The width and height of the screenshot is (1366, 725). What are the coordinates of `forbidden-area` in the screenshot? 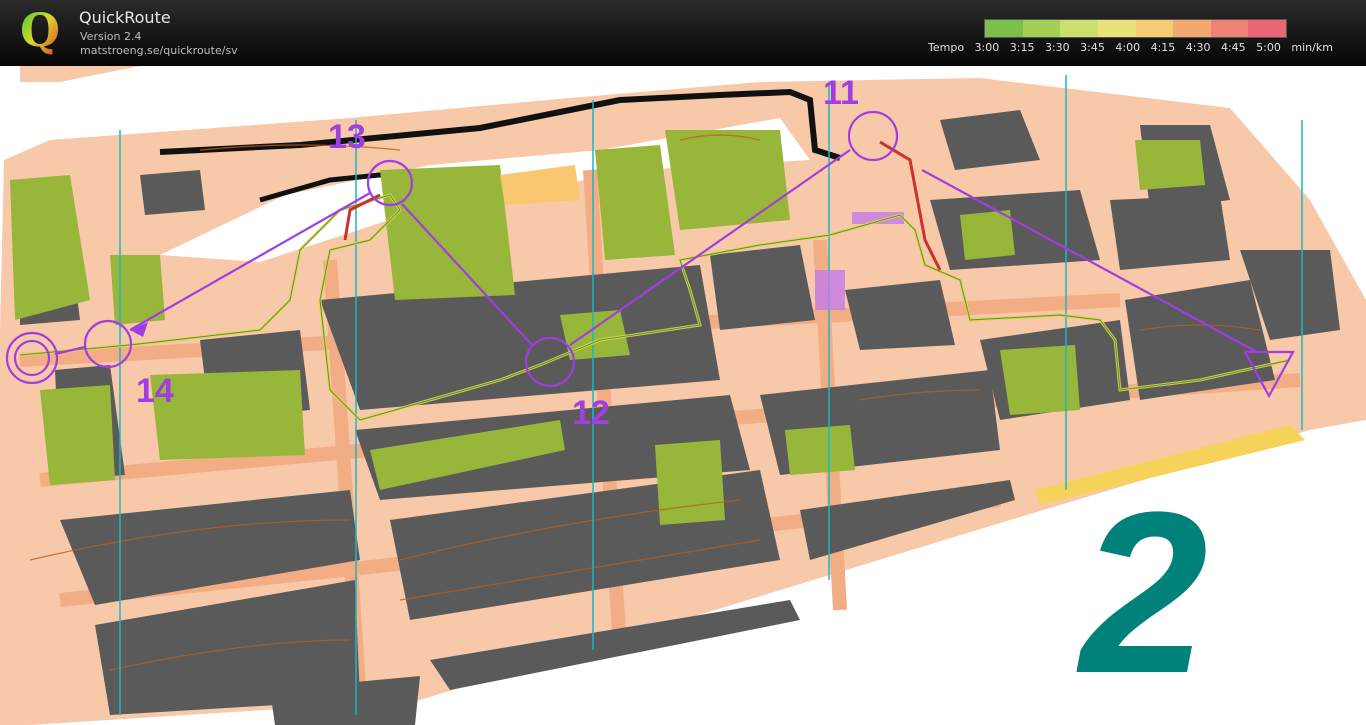 It's located at (830, 290).